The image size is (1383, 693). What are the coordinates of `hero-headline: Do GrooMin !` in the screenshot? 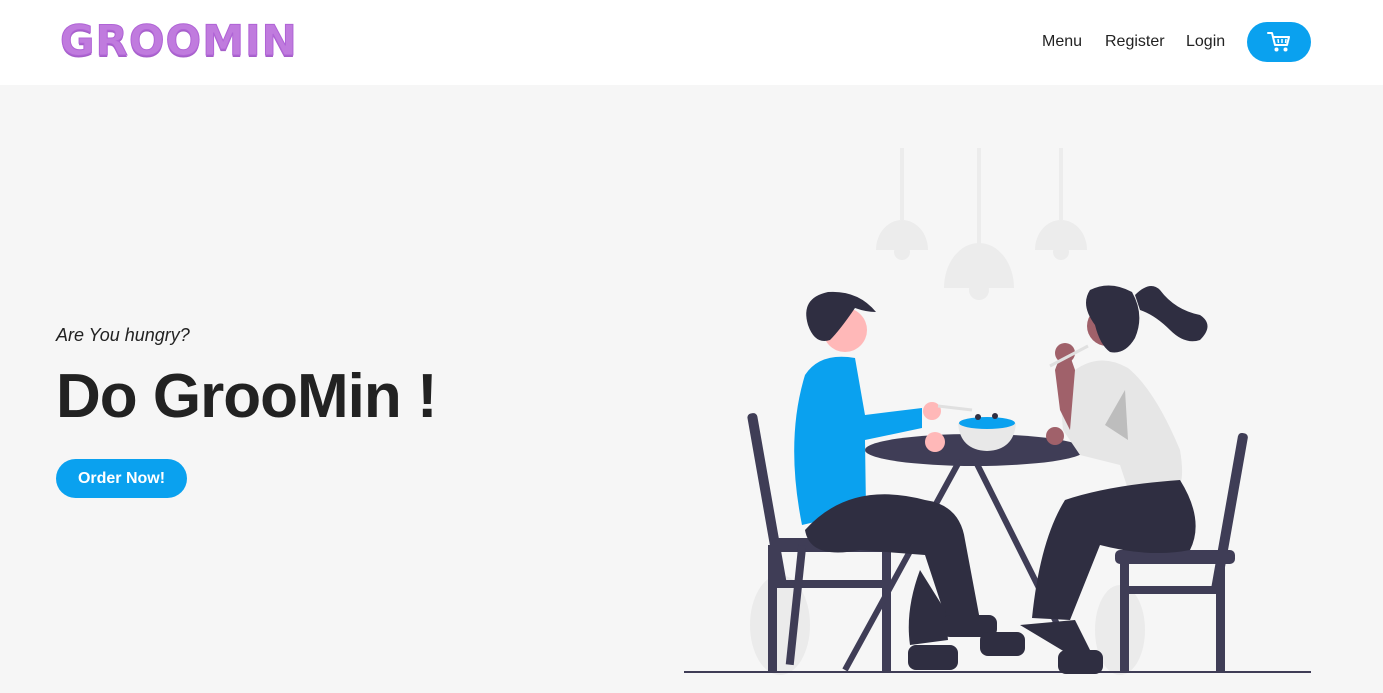 It's located at (247, 396).